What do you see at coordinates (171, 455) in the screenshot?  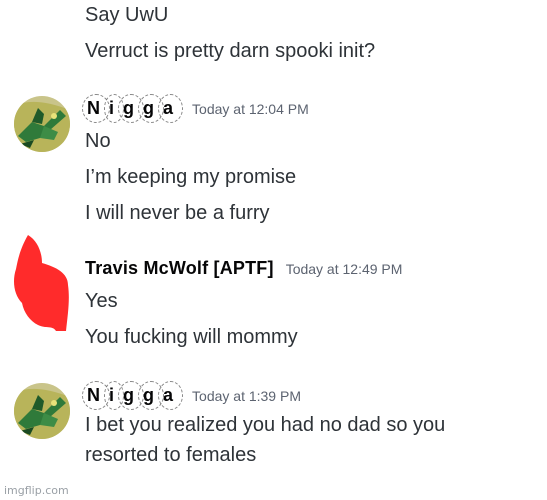 I see `message-text: resorted to females` at bounding box center [171, 455].